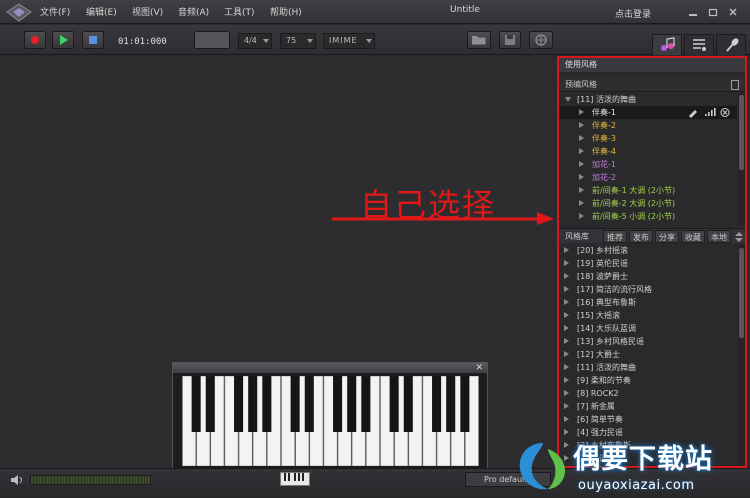  Describe the element at coordinates (633, 13) in the screenshot. I see `login-link: 点击登录` at that location.